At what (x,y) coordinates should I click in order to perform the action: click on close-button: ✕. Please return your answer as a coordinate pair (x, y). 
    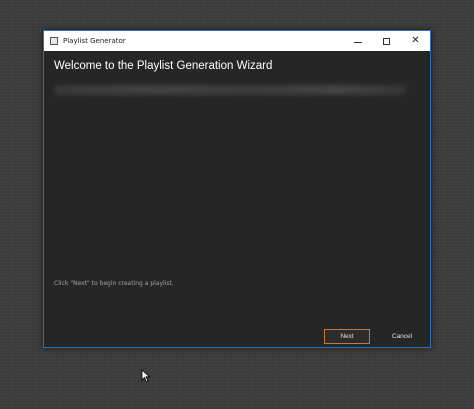
    Looking at the image, I should click on (415, 41).